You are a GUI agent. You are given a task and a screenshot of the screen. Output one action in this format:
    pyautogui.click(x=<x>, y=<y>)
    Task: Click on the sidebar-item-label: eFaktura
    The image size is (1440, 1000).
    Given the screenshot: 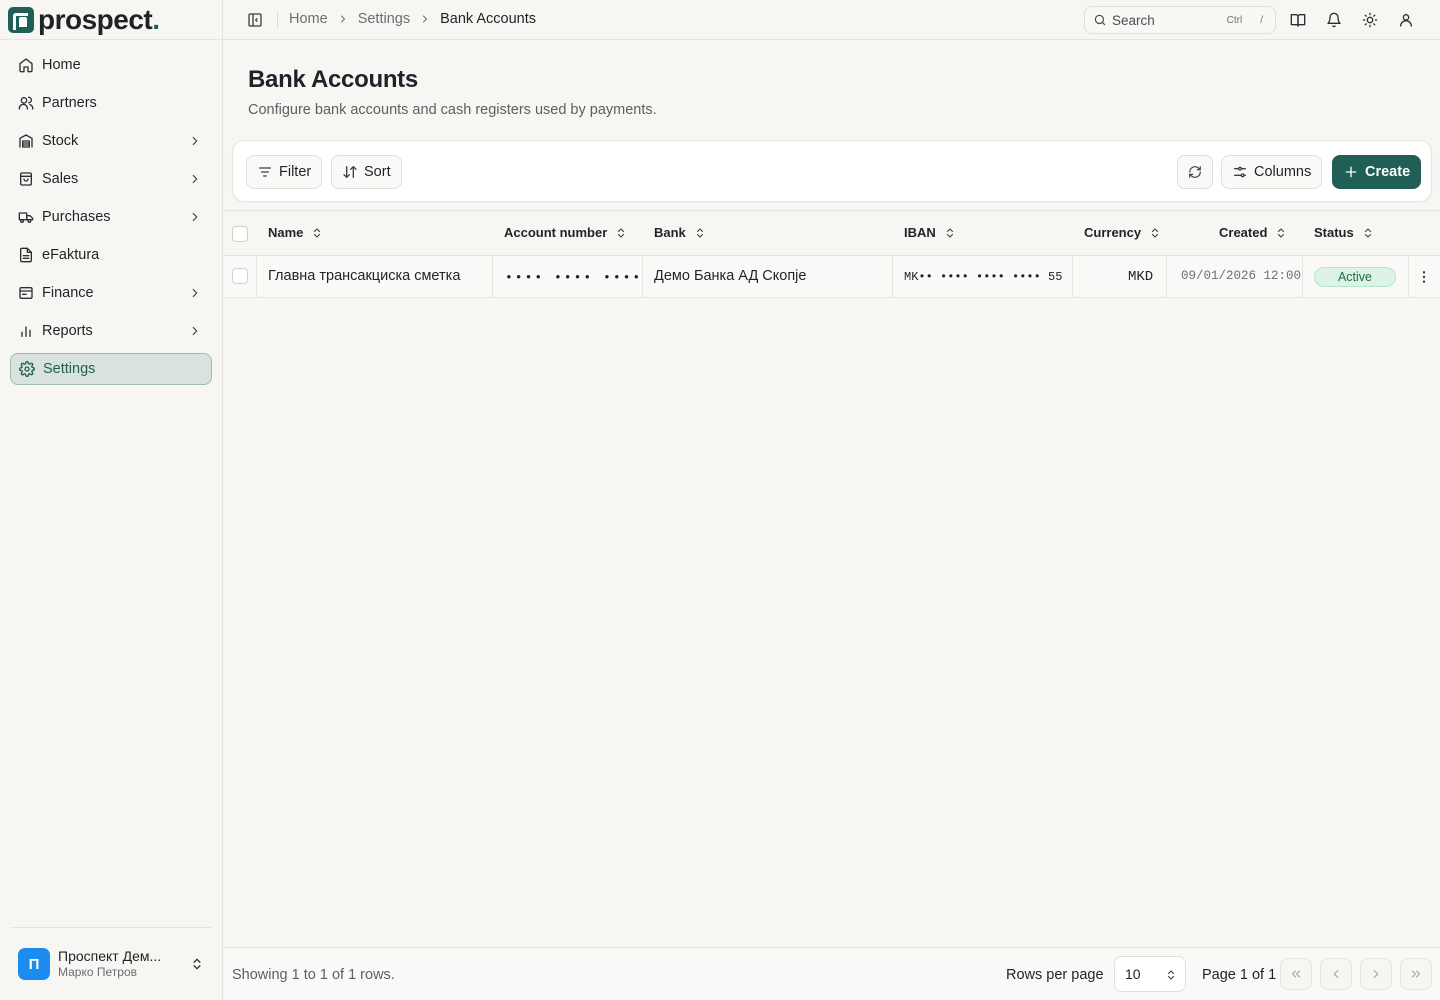 What is the action you would take?
    pyautogui.click(x=71, y=255)
    